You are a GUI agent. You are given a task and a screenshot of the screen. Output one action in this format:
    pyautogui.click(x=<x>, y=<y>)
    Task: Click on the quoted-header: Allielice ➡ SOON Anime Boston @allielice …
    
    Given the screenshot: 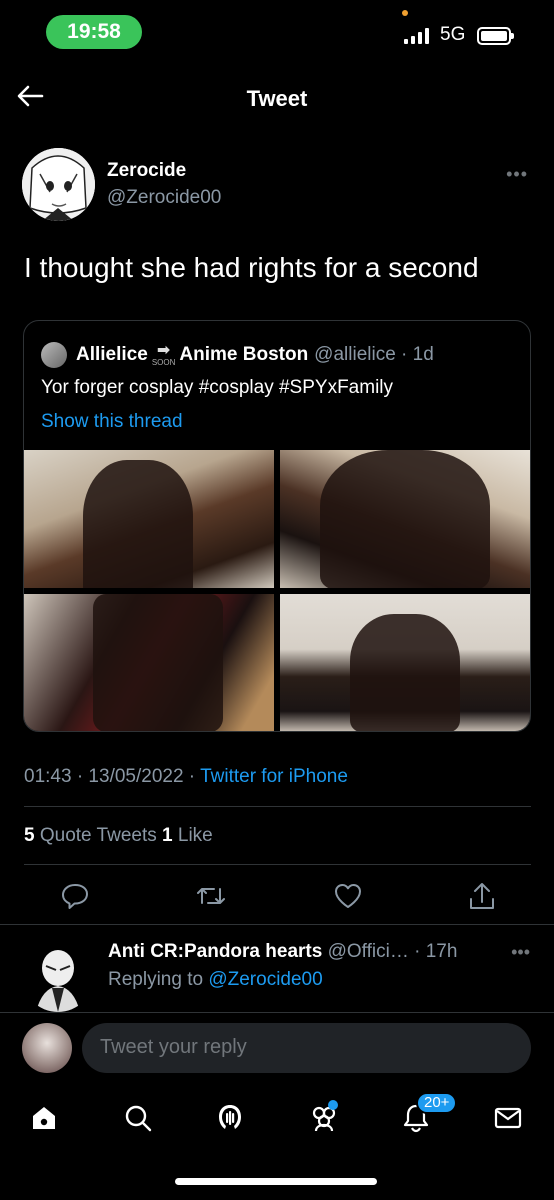 What is the action you would take?
    pyautogui.click(x=237, y=355)
    